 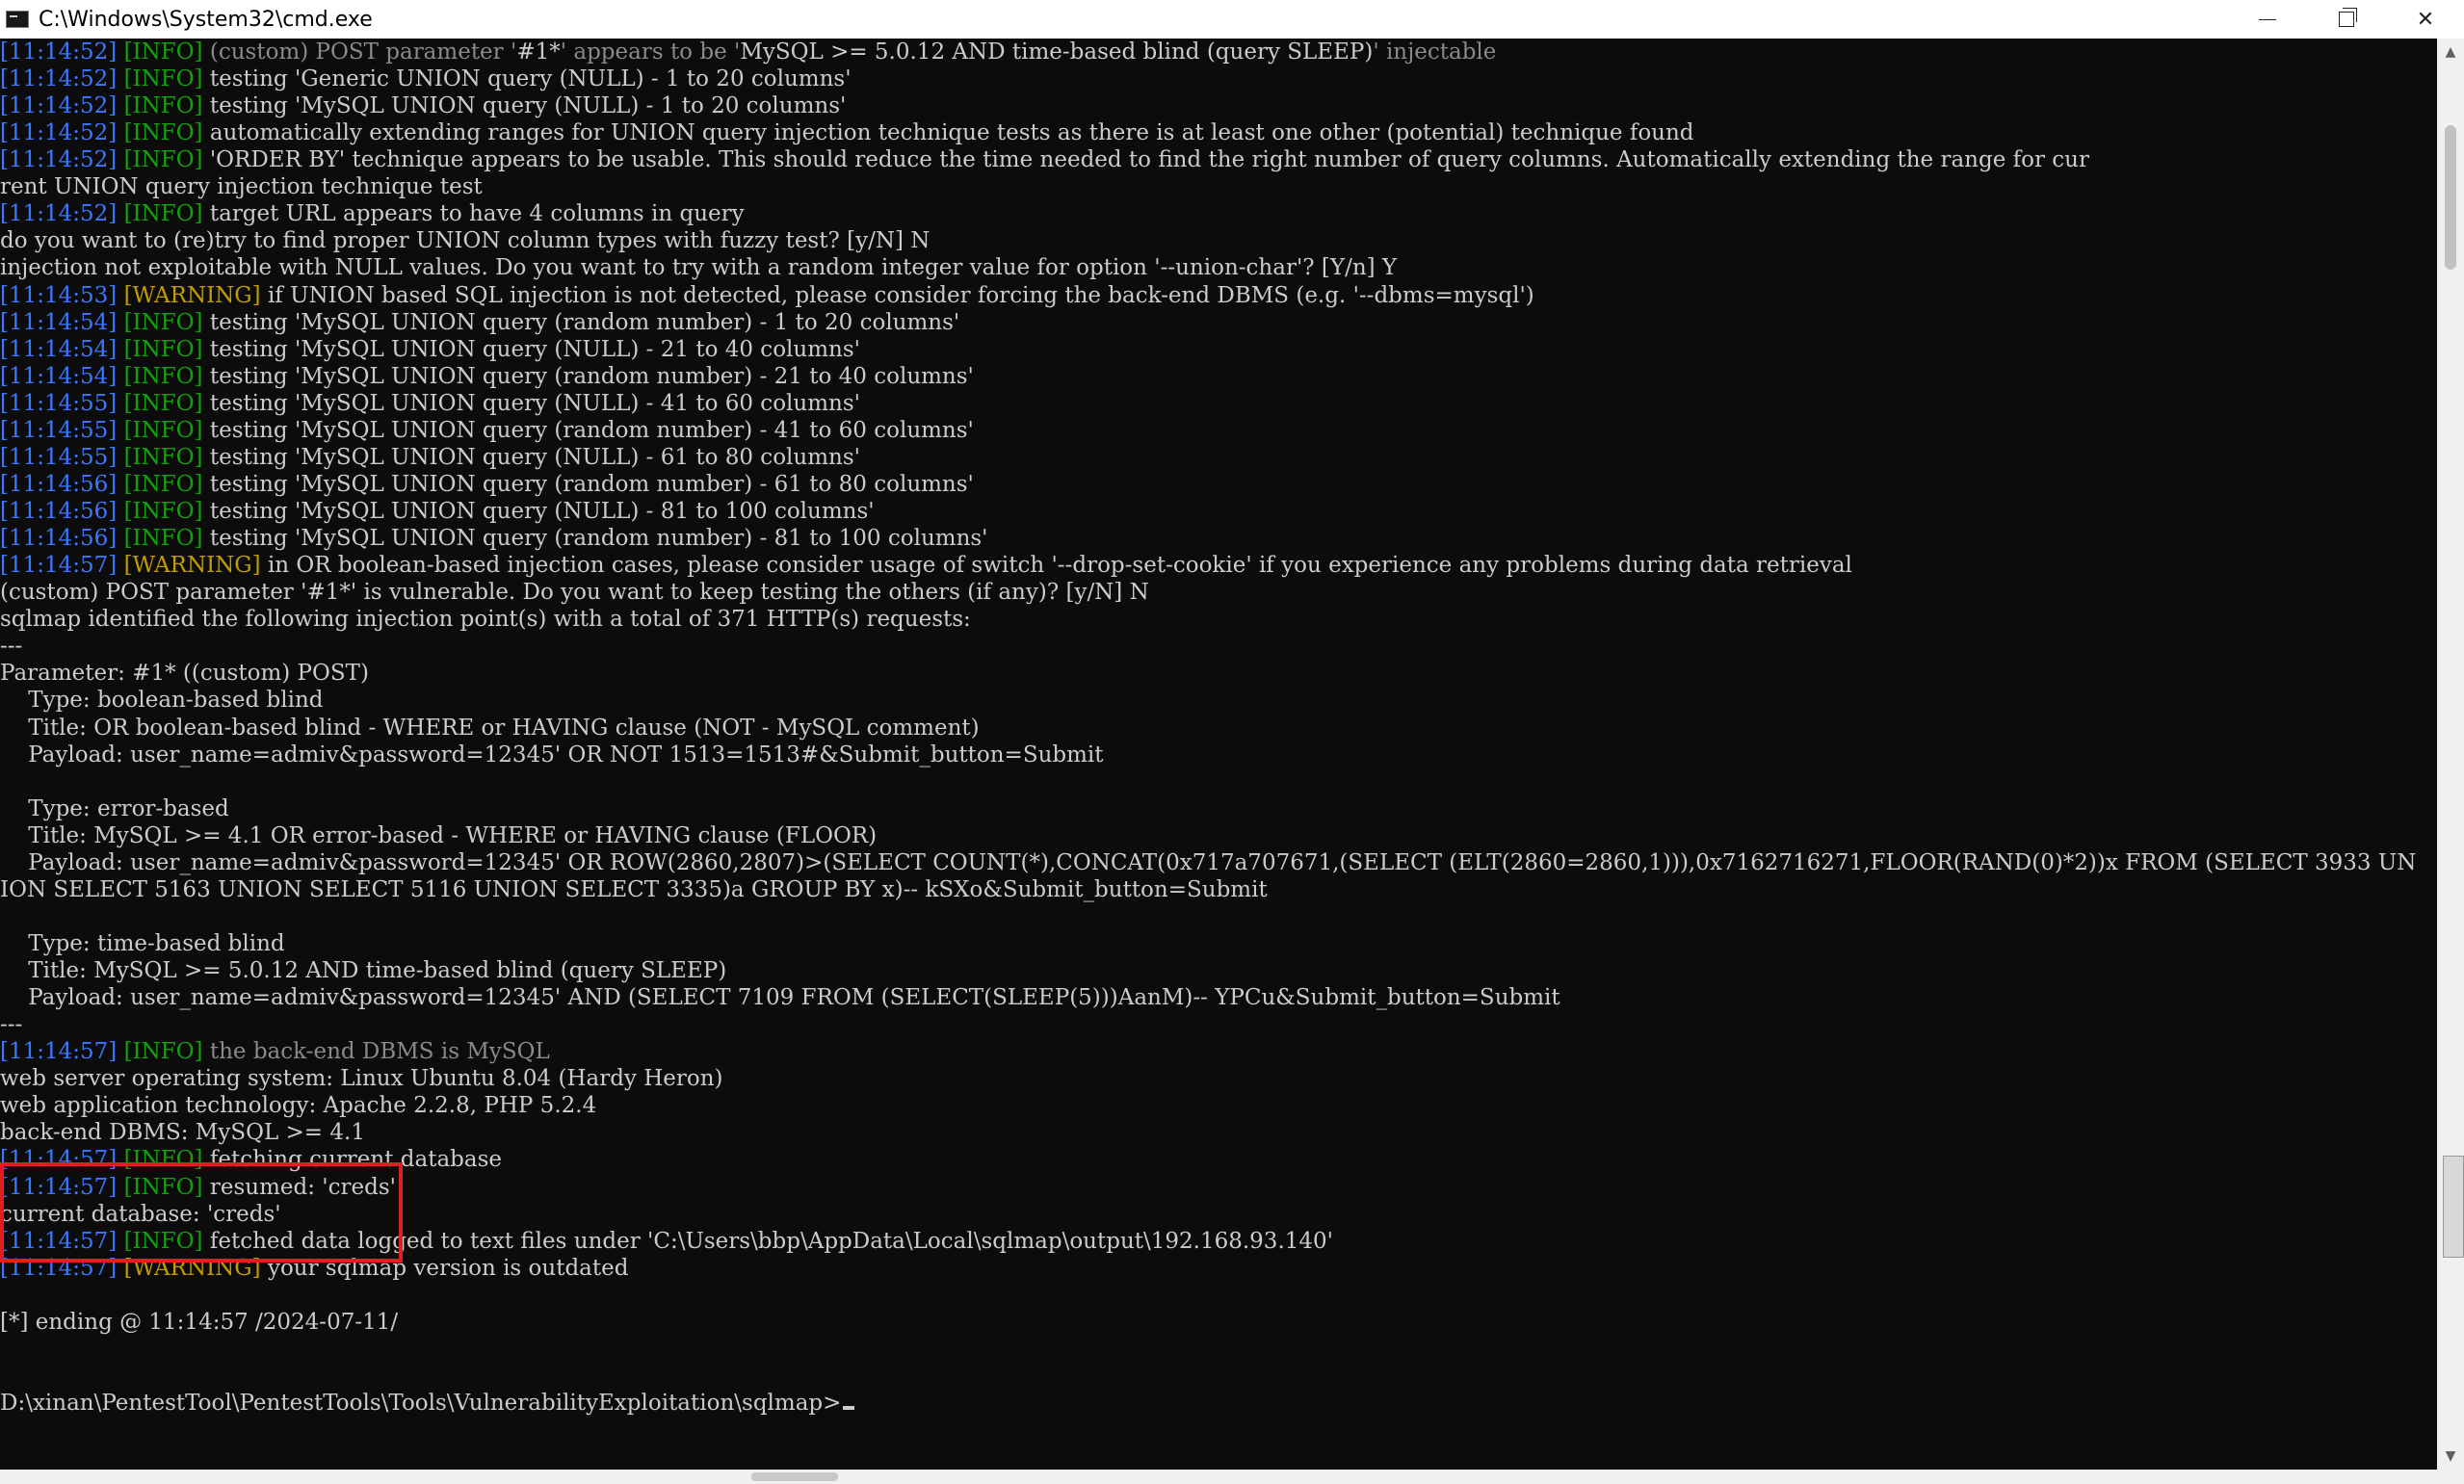 I want to click on close-icon: ✕, so click(x=2425, y=19).